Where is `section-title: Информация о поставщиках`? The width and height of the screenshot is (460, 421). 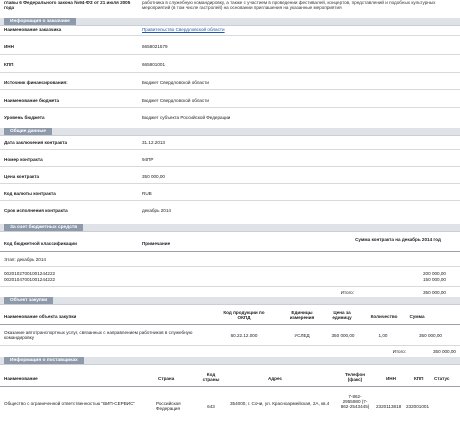
section-title: Информация о поставщиках is located at coordinates (44, 360).